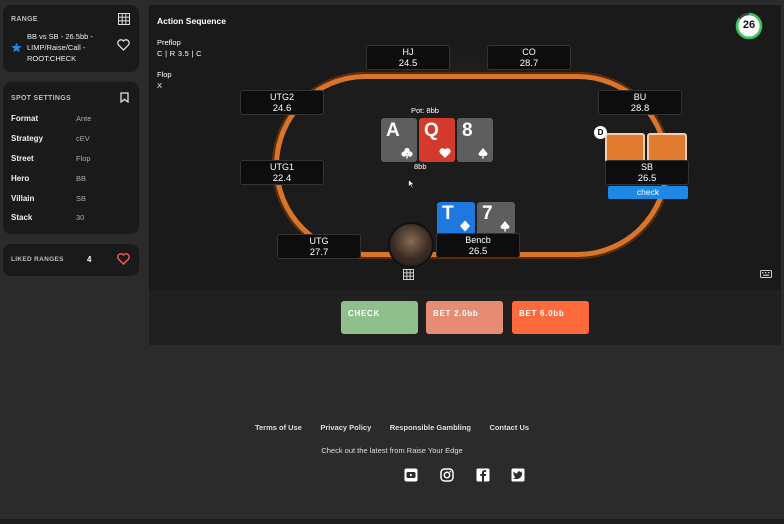 The height and width of the screenshot is (524, 784). Describe the element at coordinates (408, 63) in the screenshot. I see `seat-stack: 24.5` at that location.